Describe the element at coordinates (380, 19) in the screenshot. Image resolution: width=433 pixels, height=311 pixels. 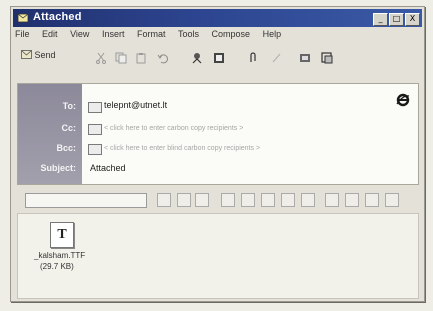
I see `minimize-button: _` at that location.